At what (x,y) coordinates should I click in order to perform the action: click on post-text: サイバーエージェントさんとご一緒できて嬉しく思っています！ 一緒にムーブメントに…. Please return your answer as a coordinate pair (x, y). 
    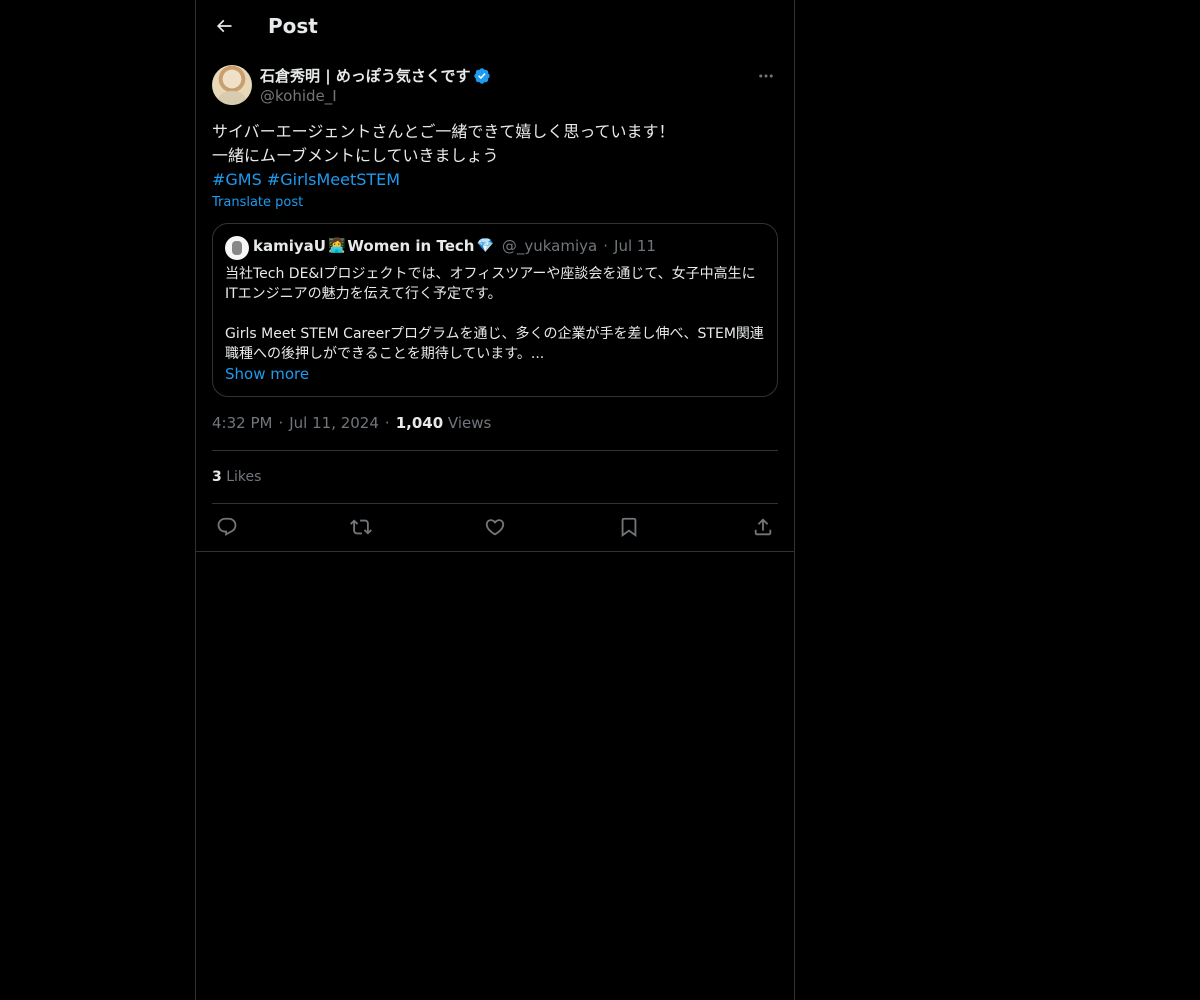
    Looking at the image, I should click on (495, 156).